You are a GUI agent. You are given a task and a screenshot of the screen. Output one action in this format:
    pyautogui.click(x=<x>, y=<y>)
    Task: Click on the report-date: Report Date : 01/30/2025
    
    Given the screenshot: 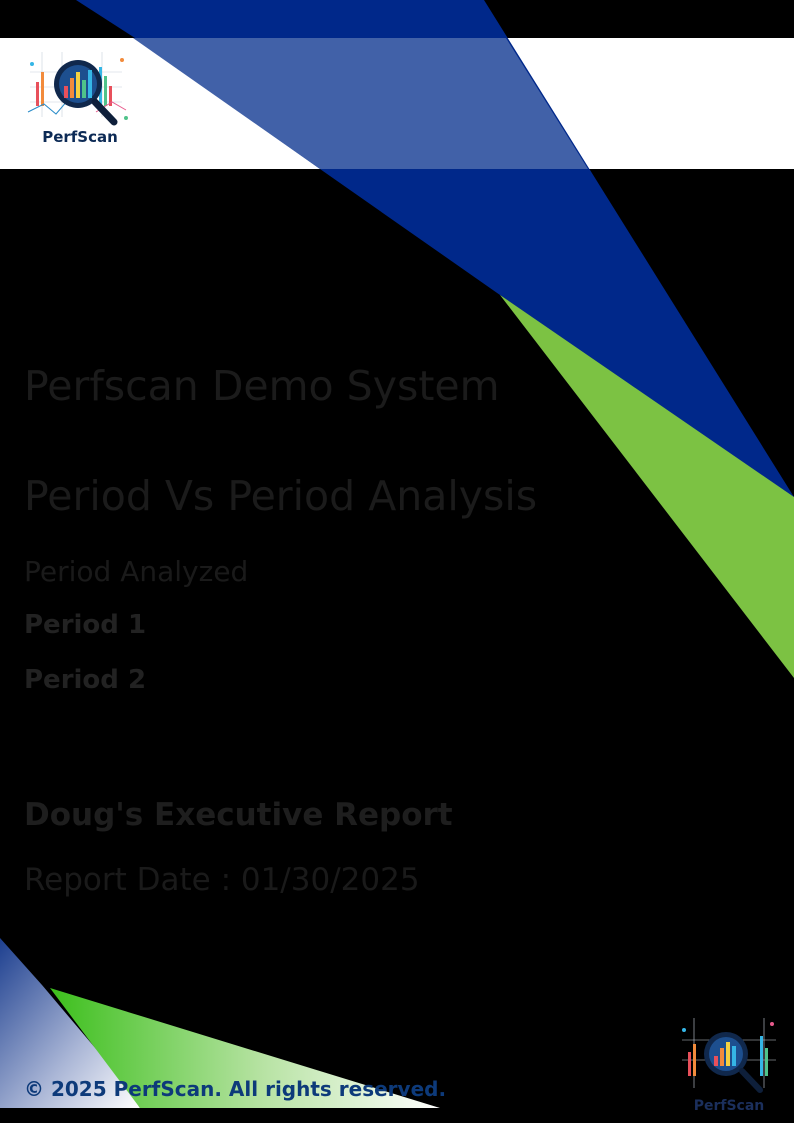 What is the action you would take?
    pyautogui.click(x=222, y=880)
    